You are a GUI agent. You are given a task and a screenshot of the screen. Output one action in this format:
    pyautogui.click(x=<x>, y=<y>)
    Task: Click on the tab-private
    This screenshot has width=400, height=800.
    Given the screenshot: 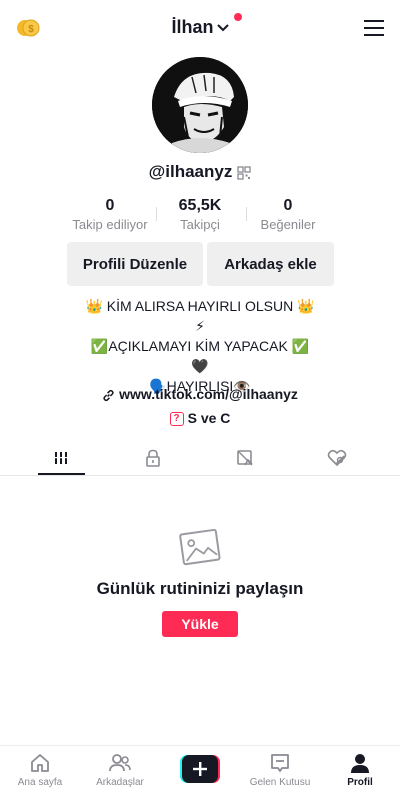 What is the action you would take?
    pyautogui.click(x=153, y=458)
    